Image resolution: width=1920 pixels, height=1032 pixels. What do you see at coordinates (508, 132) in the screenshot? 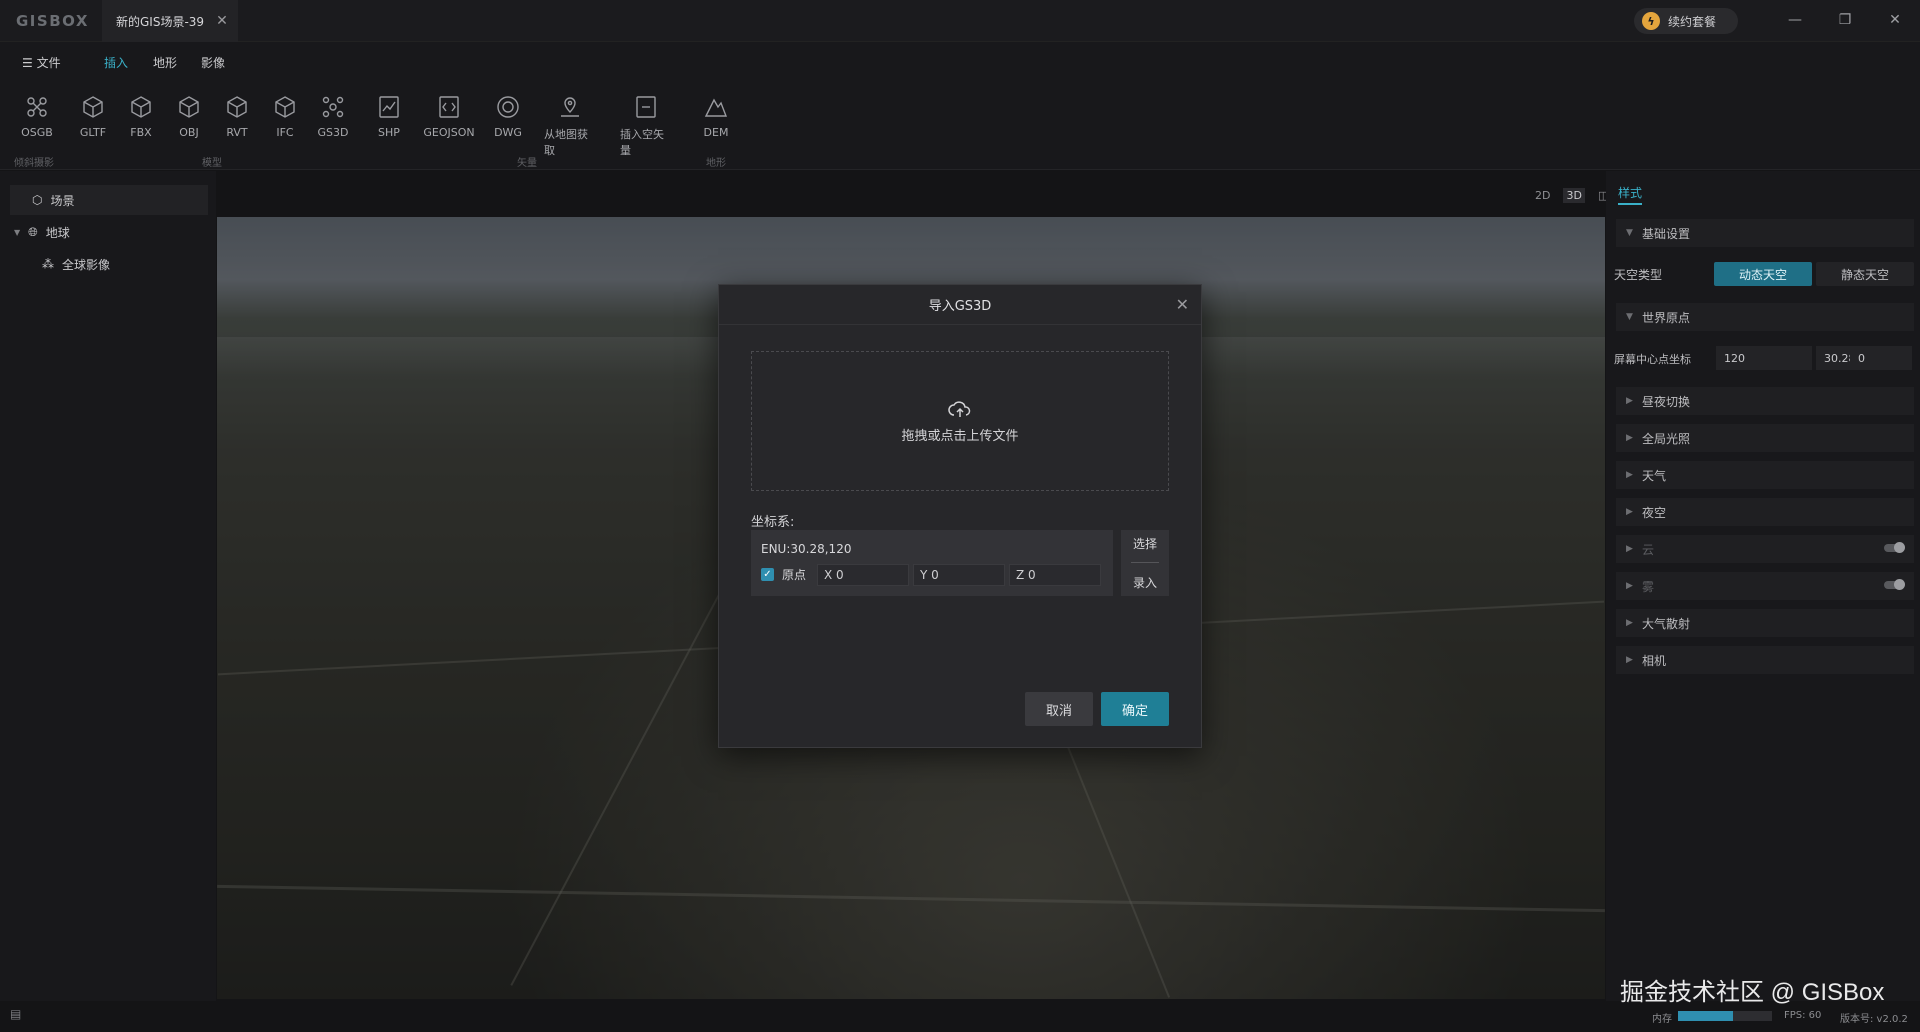
I see `tool-label: DWG` at bounding box center [508, 132].